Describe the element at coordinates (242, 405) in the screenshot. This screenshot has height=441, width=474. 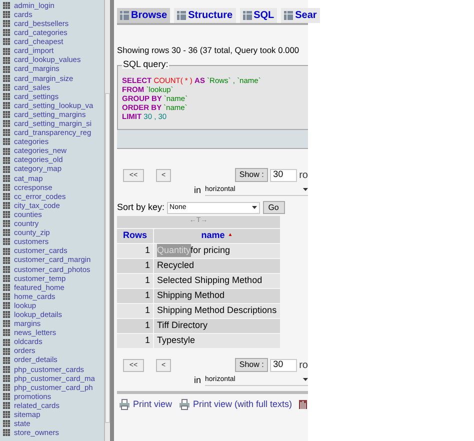
I see `print-view-link: Print view (with full texts)` at that location.